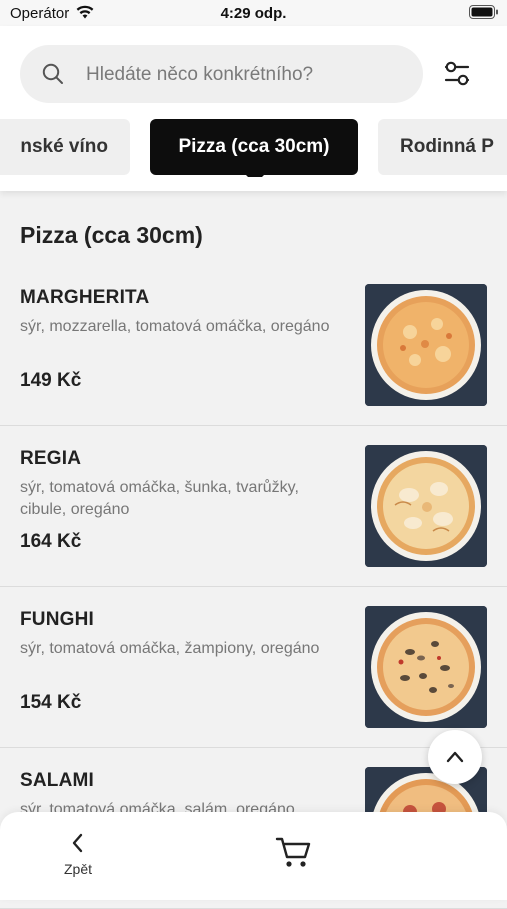  Describe the element at coordinates (53, 76) in the screenshot. I see `search-icon` at that location.